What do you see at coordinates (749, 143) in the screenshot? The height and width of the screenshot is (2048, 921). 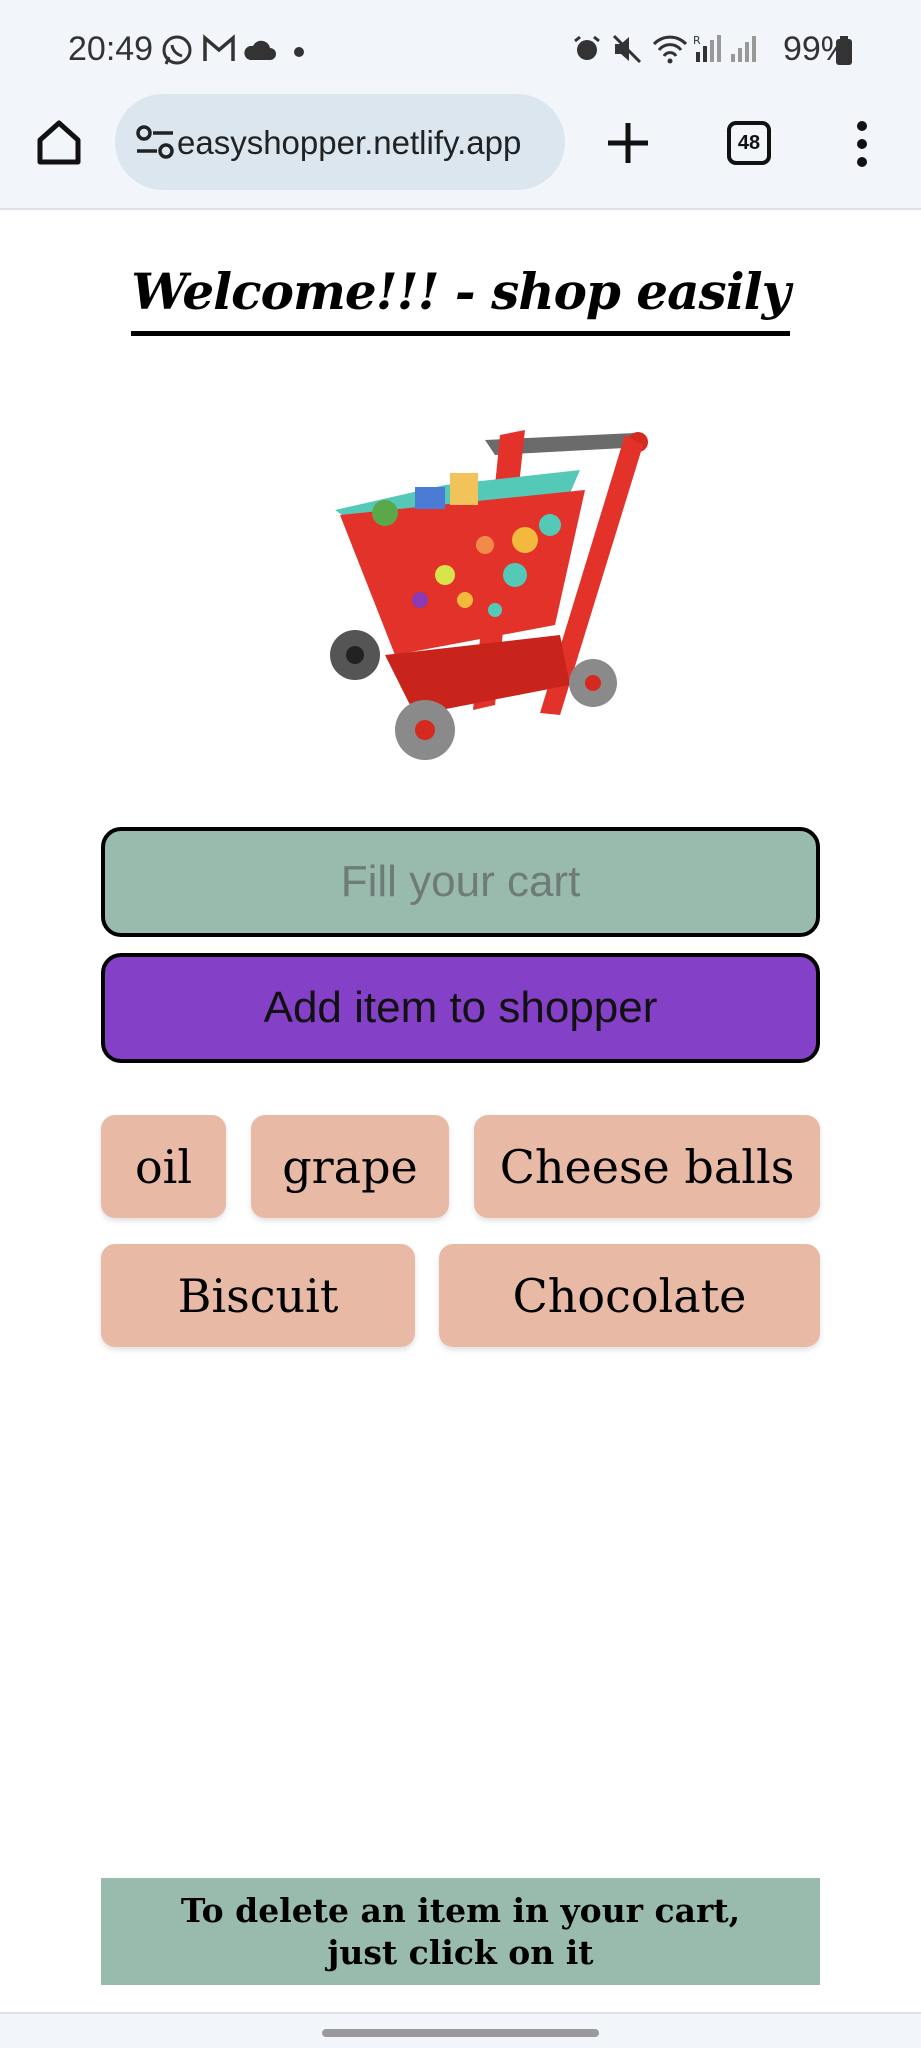 I see `tab-switcher-button: 48` at bounding box center [749, 143].